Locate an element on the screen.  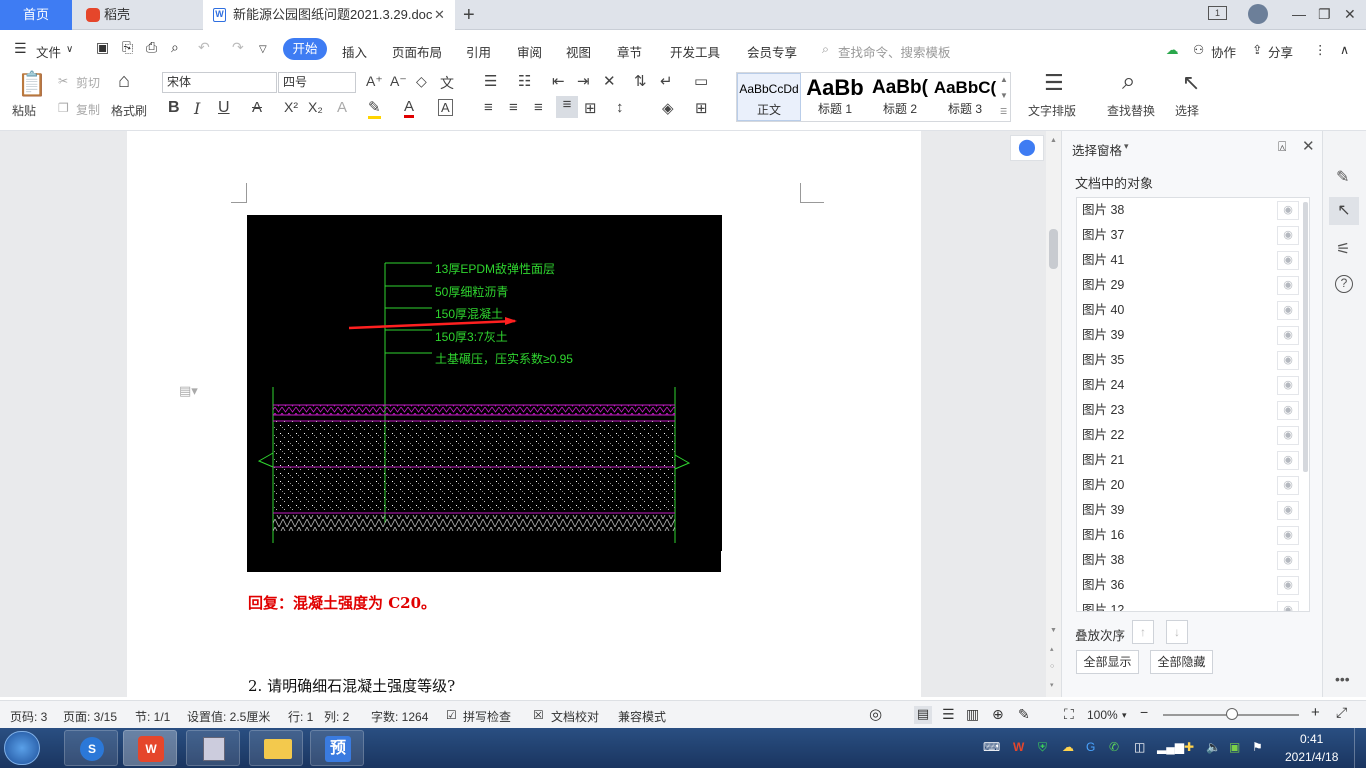
menu-layout: 页面布局 is located at coordinates (417, 51).